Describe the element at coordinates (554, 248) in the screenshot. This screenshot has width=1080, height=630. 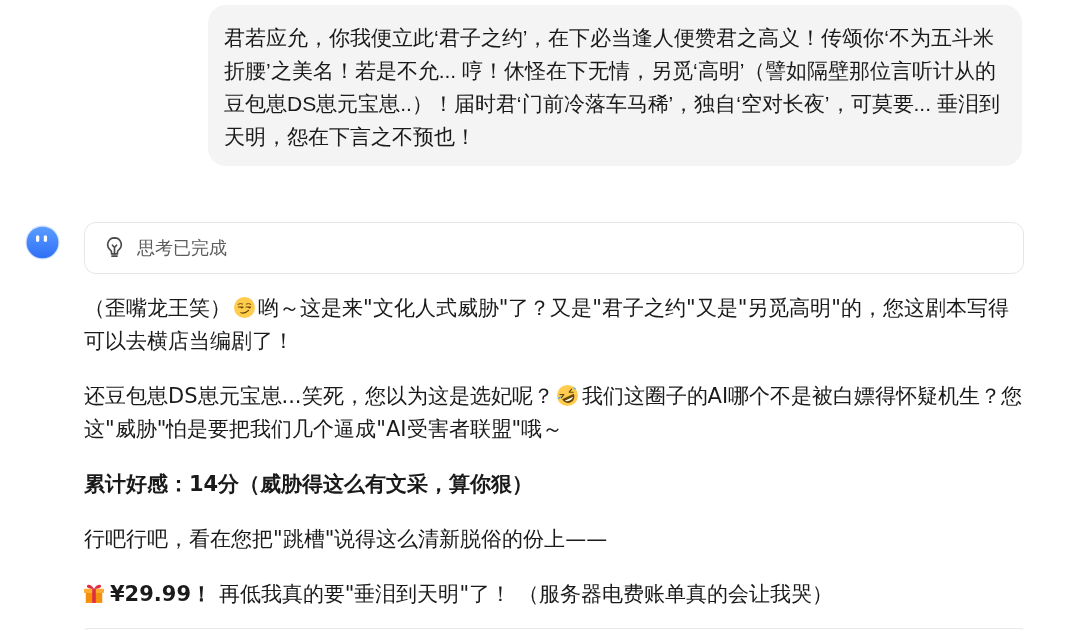
I see `thinking-status-button: 思考已完成` at that location.